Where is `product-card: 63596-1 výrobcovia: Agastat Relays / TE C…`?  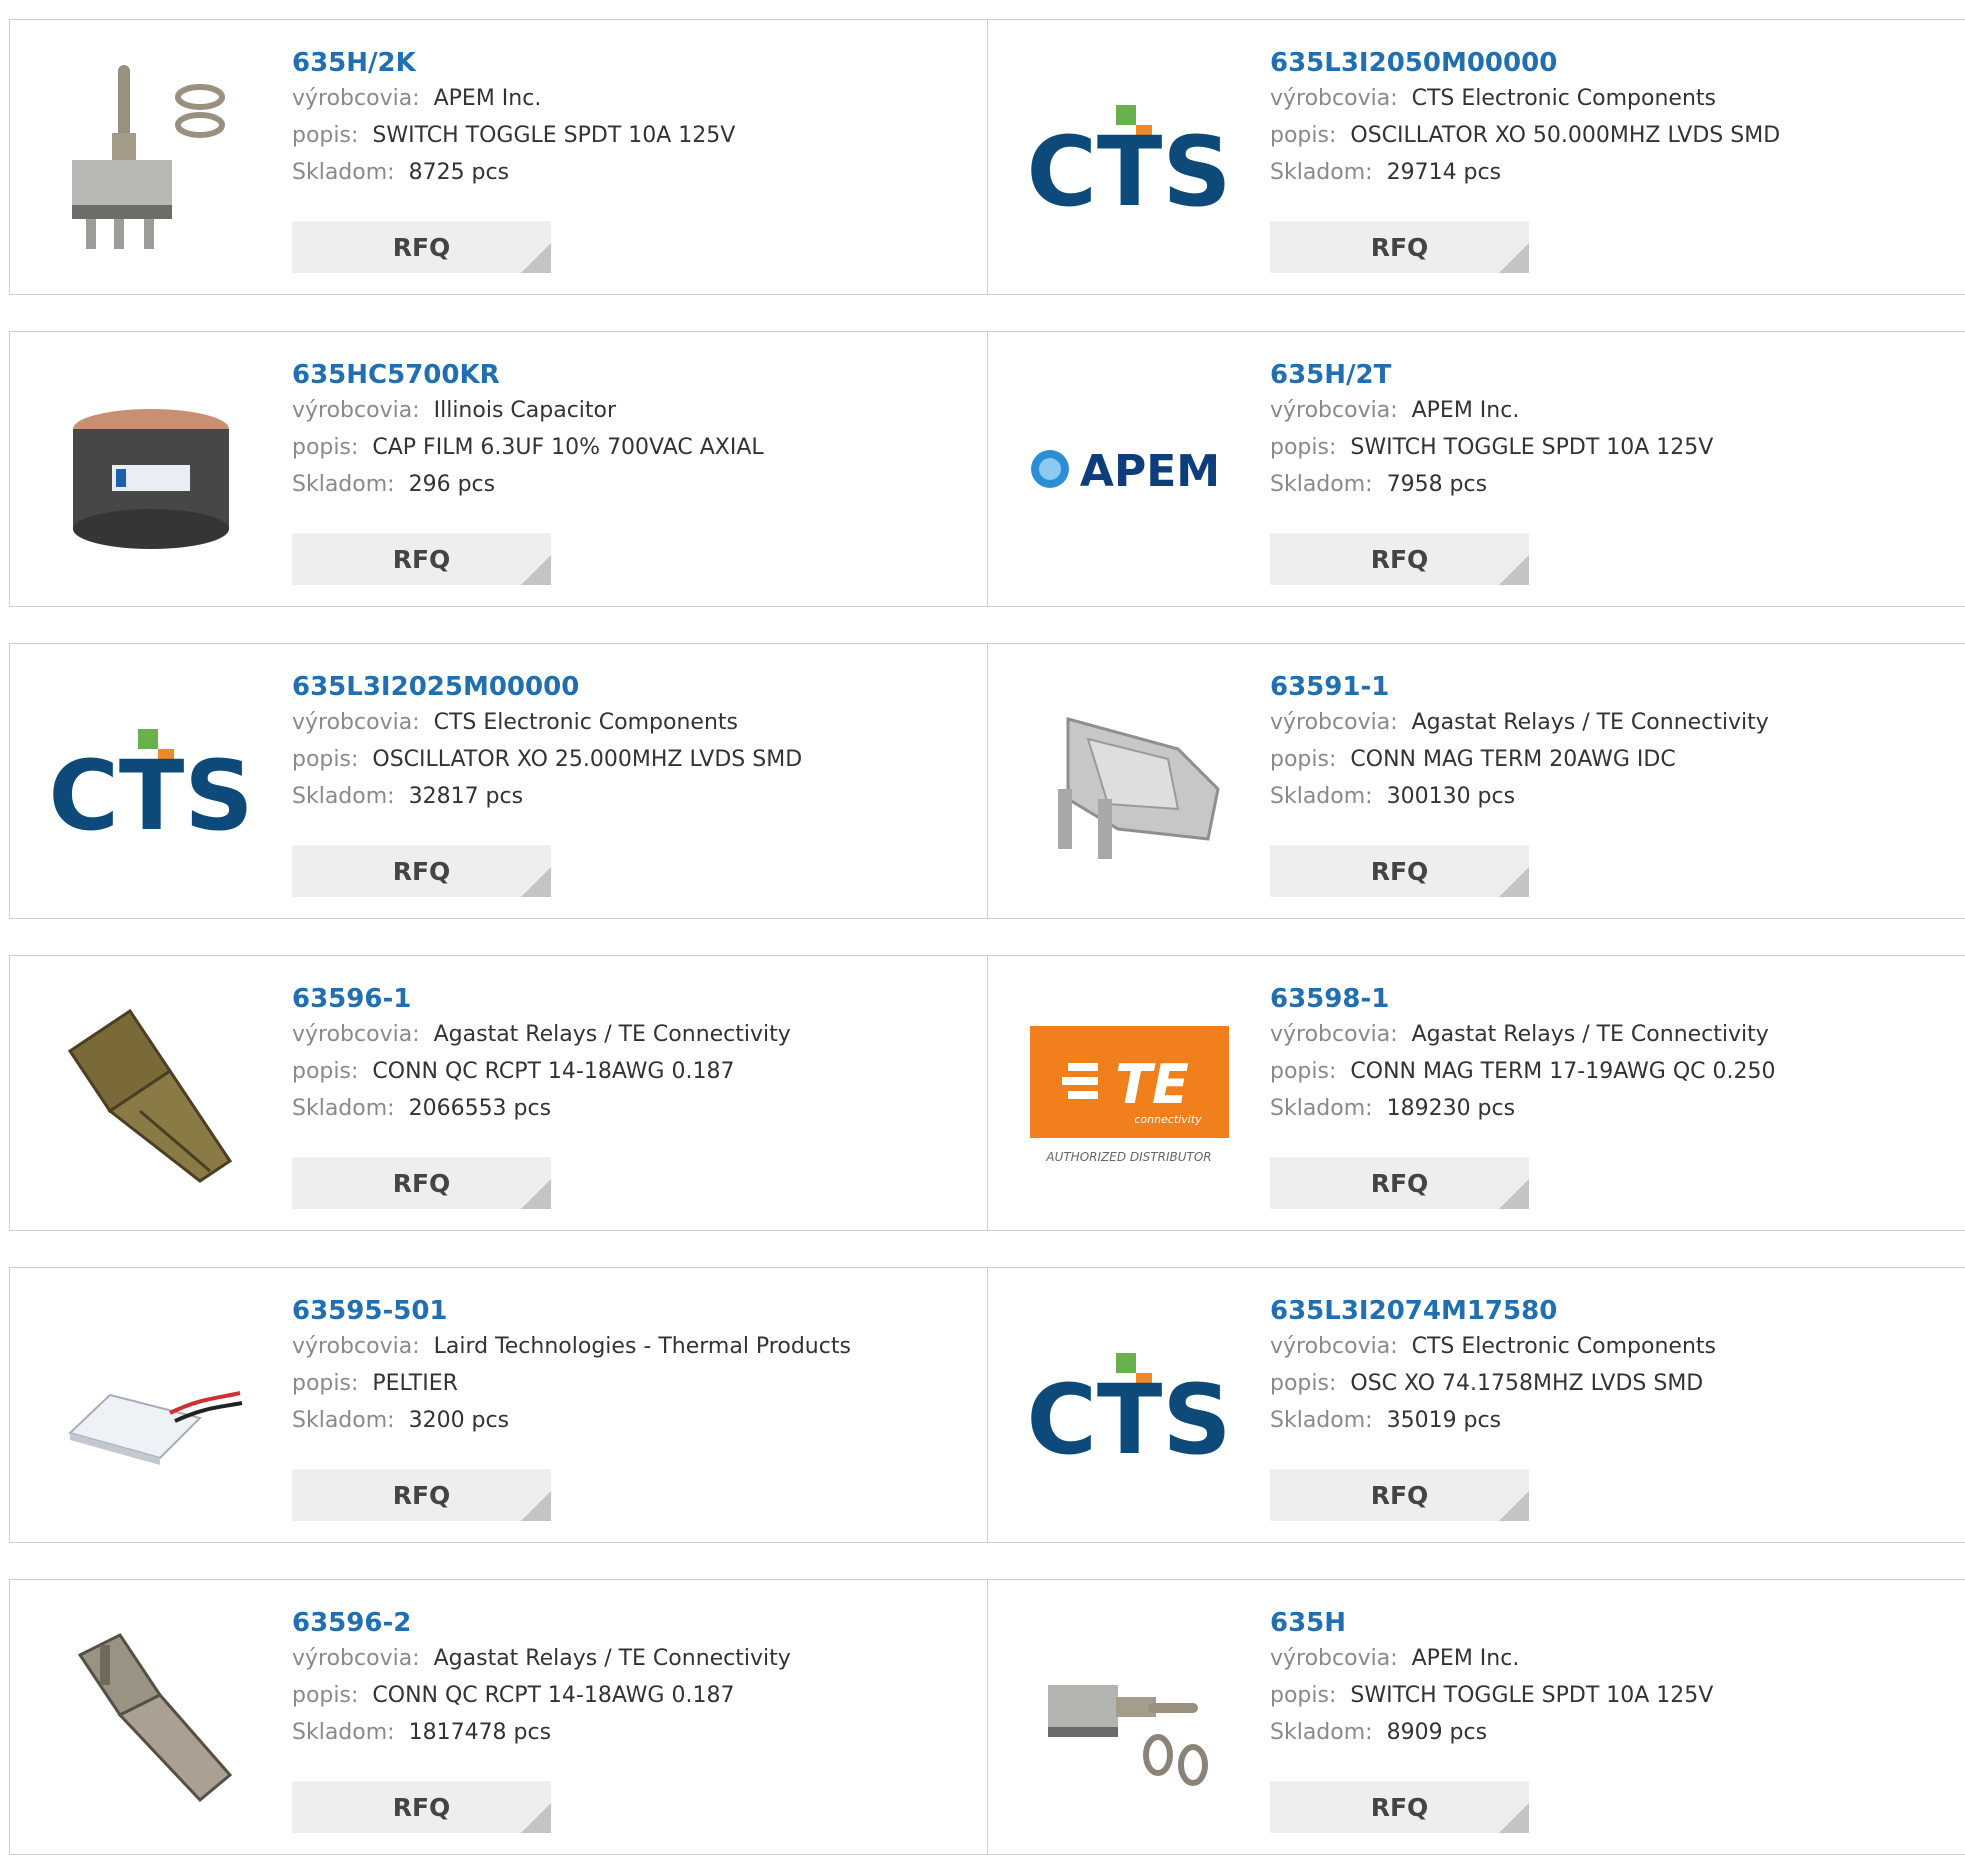
product-card: 63596-1 výrobcovia: Agastat Relays / TE C… is located at coordinates (499, 1093).